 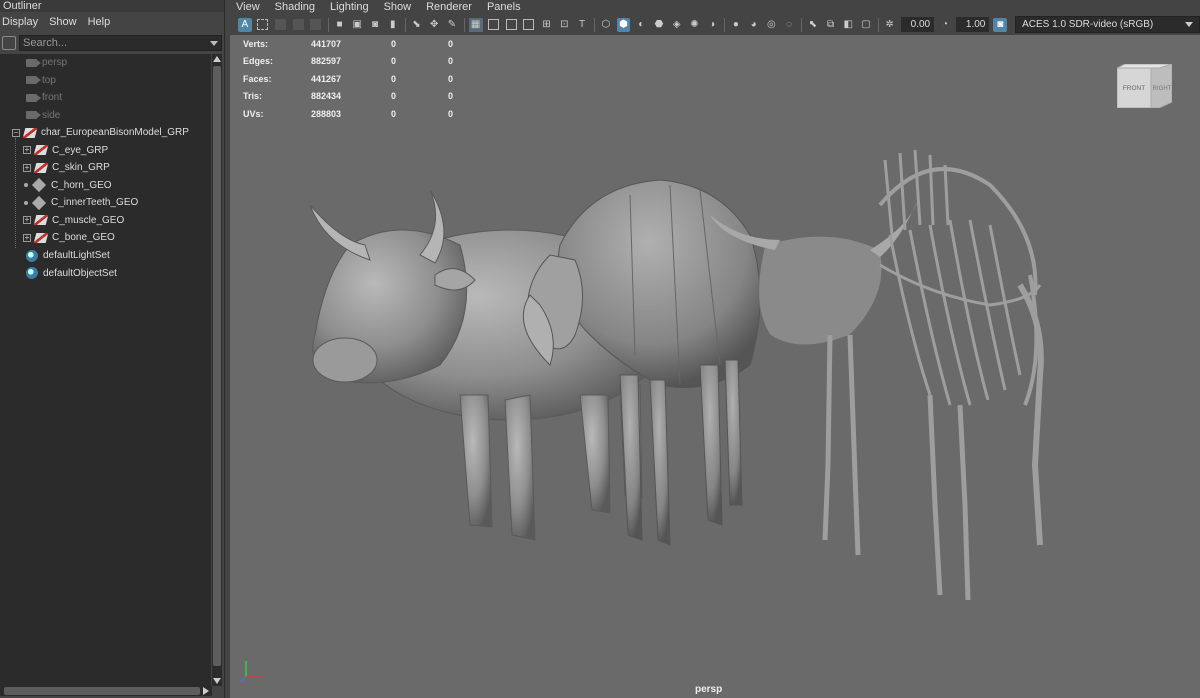 I want to click on menu-panels: Panels, so click(x=504, y=7).